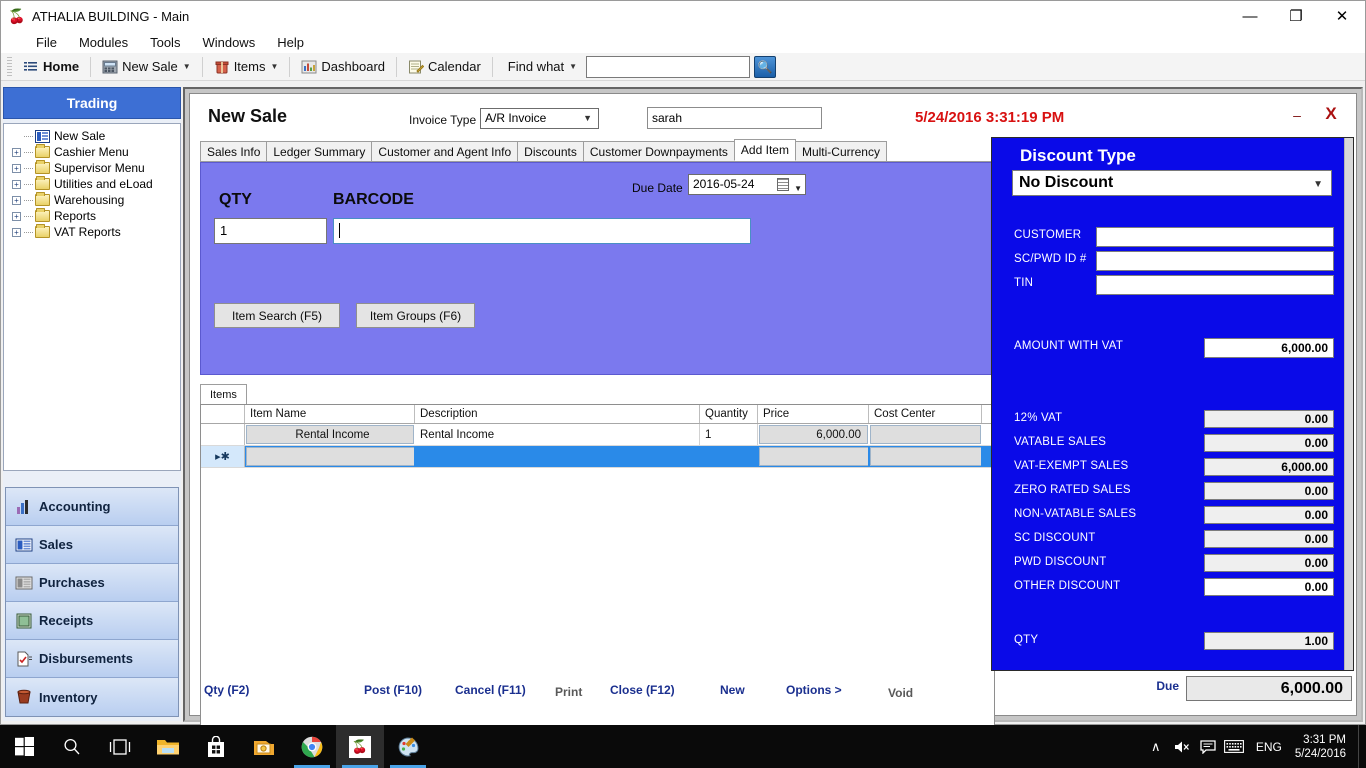 This screenshot has height=768, width=1366. I want to click on store-button, so click(216, 746).